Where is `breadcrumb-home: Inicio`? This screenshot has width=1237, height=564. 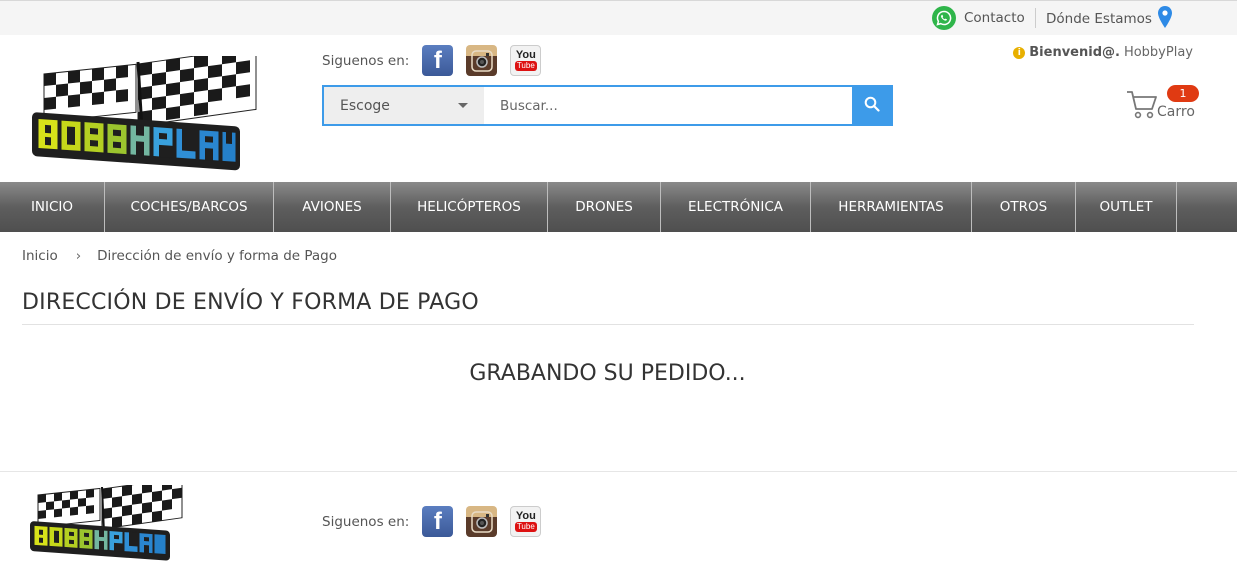 breadcrumb-home: Inicio is located at coordinates (40, 256).